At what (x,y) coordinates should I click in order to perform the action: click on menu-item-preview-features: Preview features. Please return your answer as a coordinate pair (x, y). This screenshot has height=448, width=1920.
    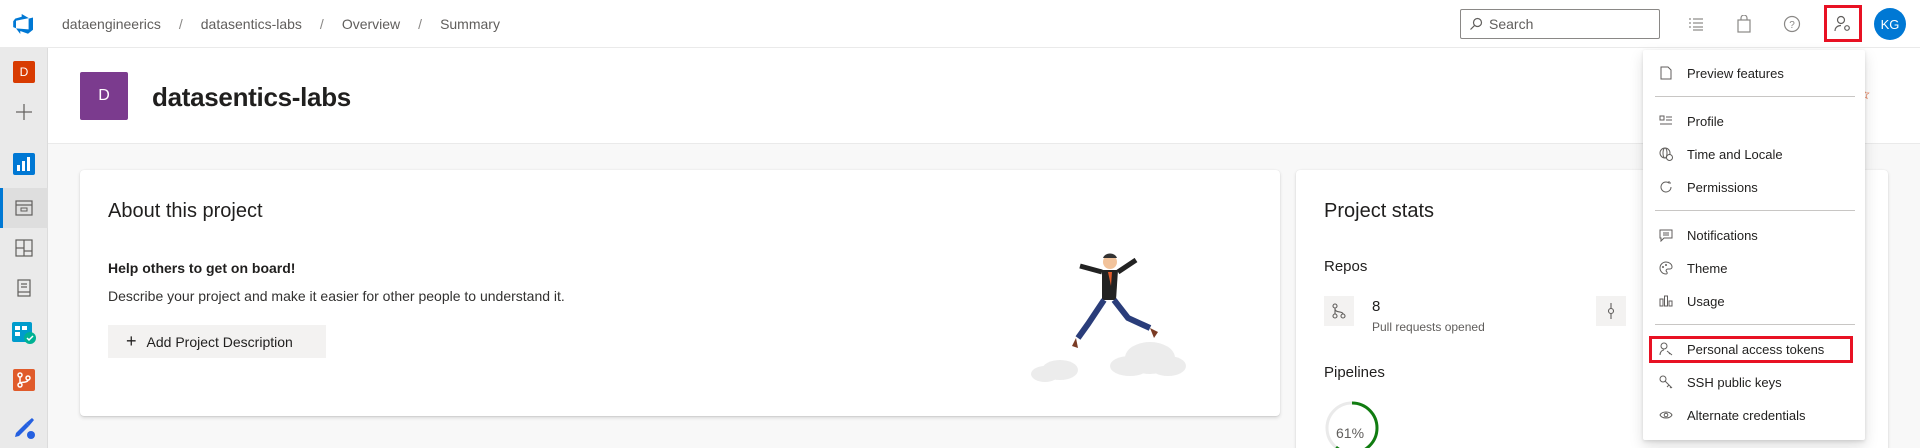
    Looking at the image, I should click on (1754, 73).